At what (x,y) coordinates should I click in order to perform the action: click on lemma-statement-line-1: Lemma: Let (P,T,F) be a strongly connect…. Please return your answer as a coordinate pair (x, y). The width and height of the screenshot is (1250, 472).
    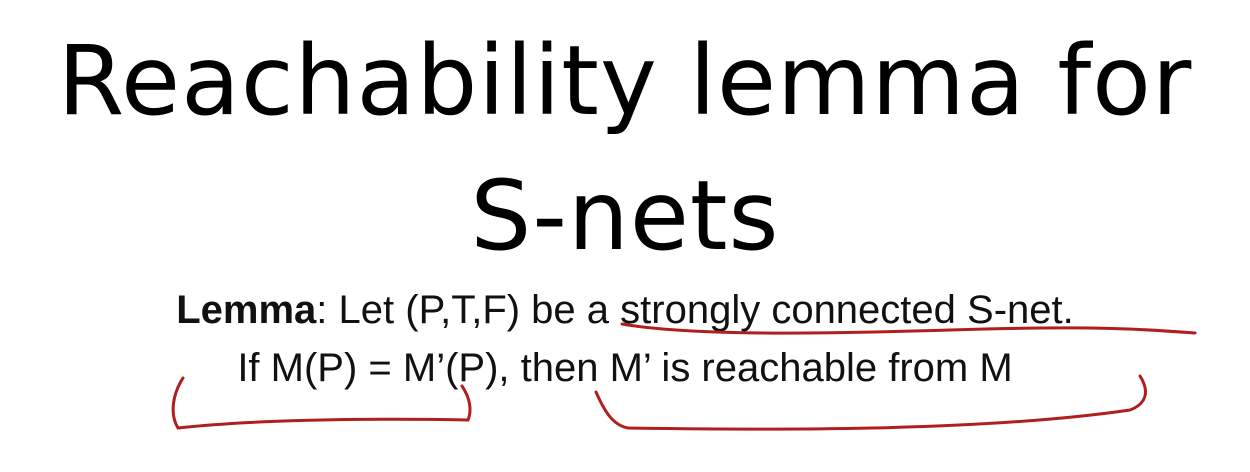
    Looking at the image, I should click on (625, 310).